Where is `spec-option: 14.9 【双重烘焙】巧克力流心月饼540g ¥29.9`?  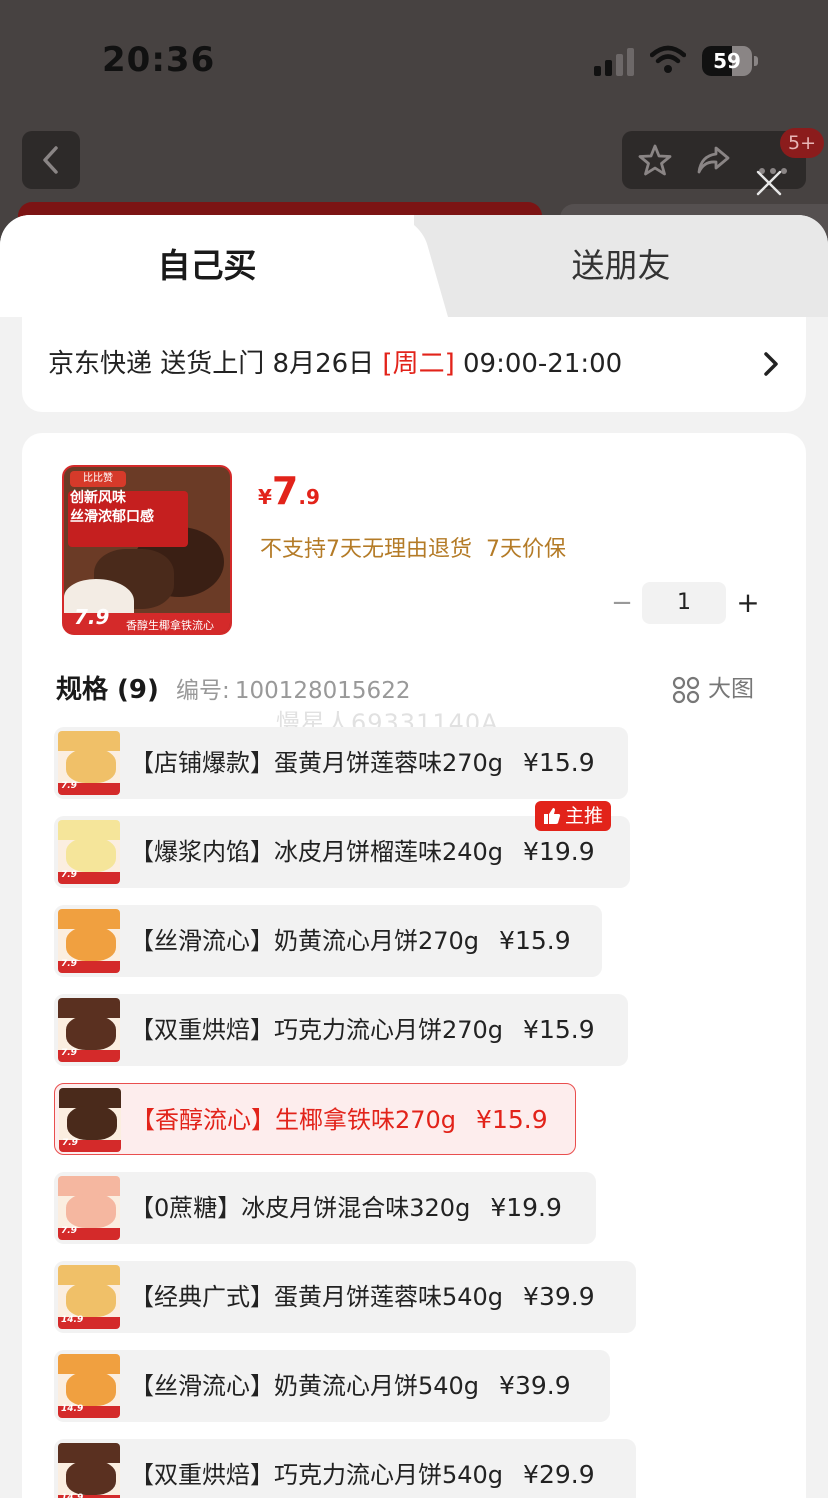
spec-option: 14.9 【双重烘焙】巧克力流心月饼540g ¥29.9 is located at coordinates (345, 1468).